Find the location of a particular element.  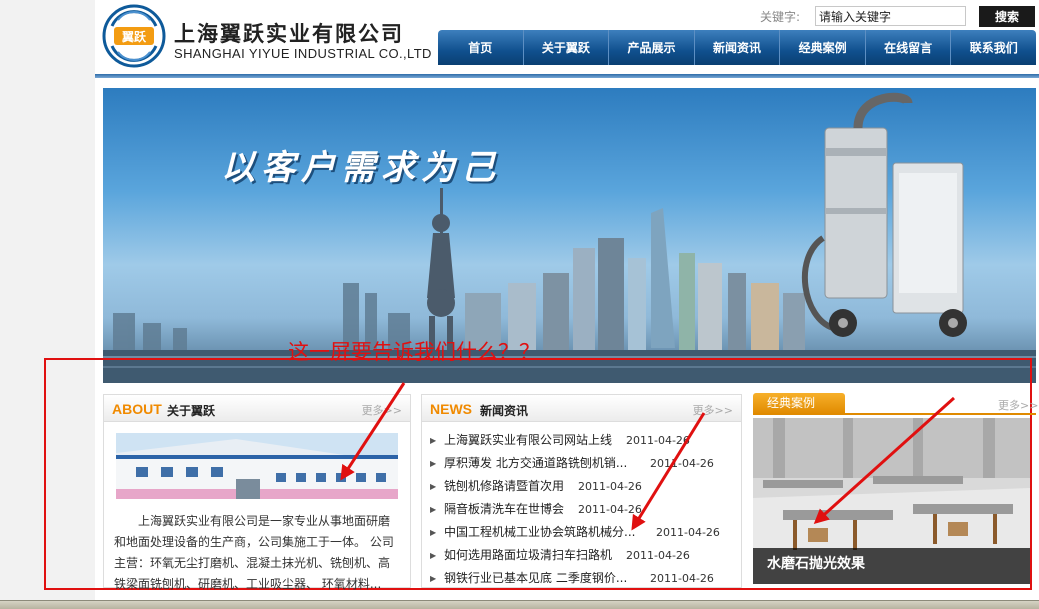

nav-item-message: 在线留言 is located at coordinates (909, 47).